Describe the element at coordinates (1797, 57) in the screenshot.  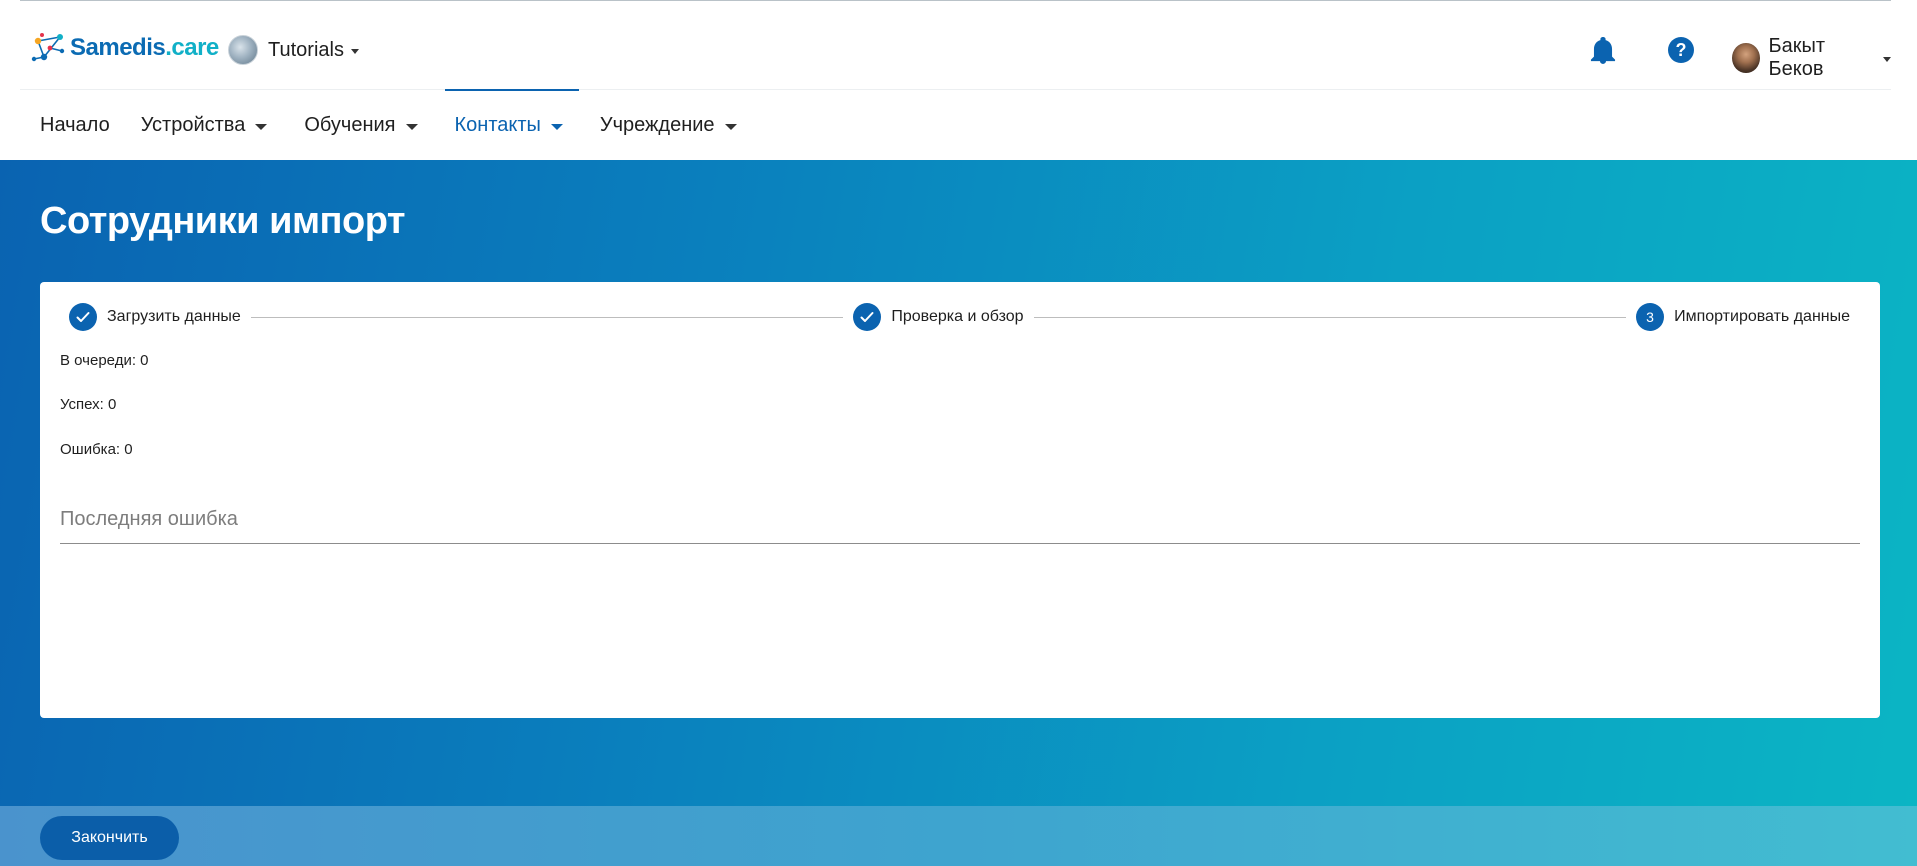
I see `user-name: Бакыт Беков` at that location.